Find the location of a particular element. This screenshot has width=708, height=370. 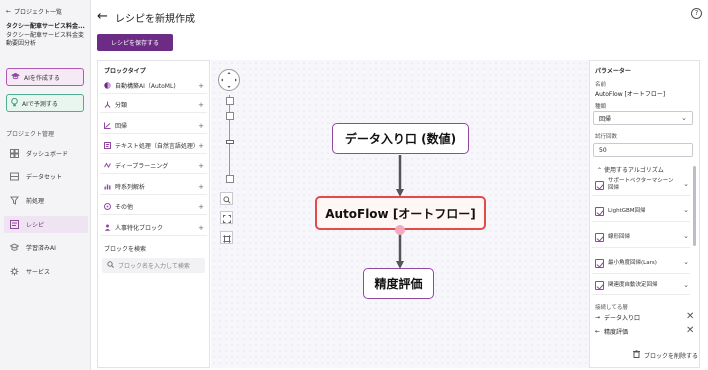

sidebar-item-label: ダッシュボード is located at coordinates (47, 154).